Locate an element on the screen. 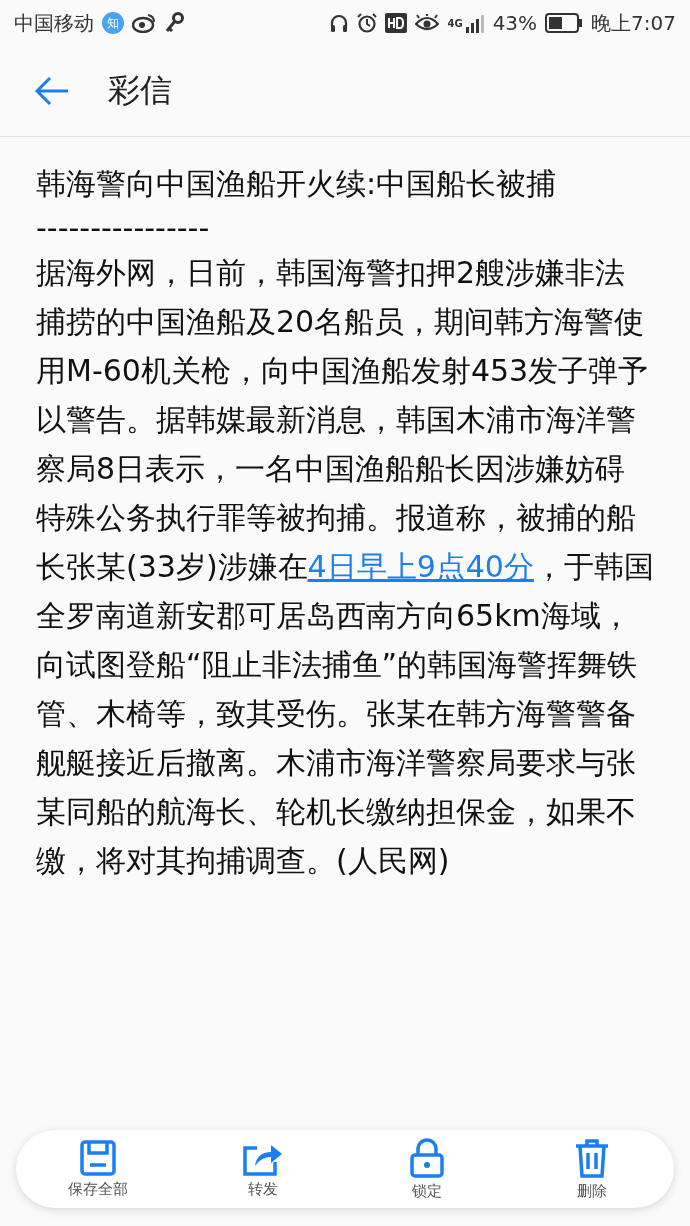 This screenshot has height=1226, width=690. trash-can-icon is located at coordinates (591, 1157).